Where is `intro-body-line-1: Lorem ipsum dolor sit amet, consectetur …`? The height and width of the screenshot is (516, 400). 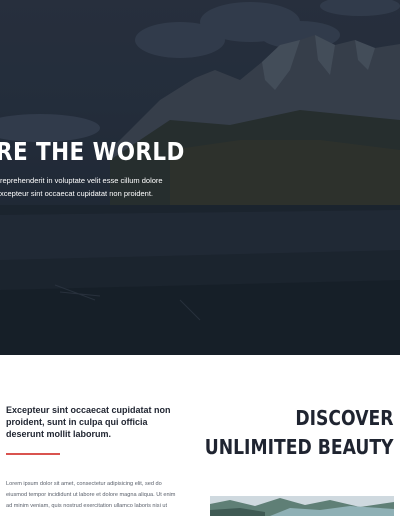 intro-body-line-1: Lorem ipsum dolor sit amet, consectetur … is located at coordinates (84, 484).